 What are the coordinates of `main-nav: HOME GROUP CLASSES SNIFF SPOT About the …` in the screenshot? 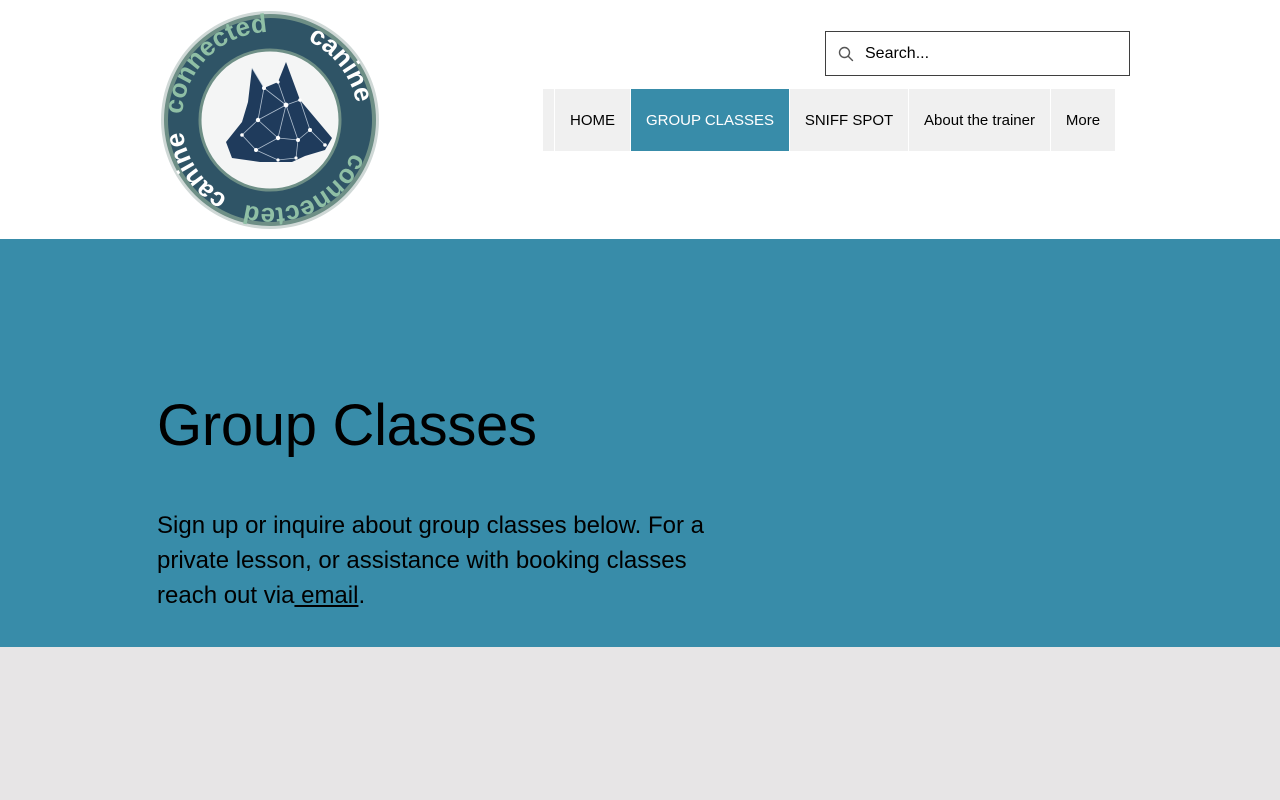 It's located at (829, 120).